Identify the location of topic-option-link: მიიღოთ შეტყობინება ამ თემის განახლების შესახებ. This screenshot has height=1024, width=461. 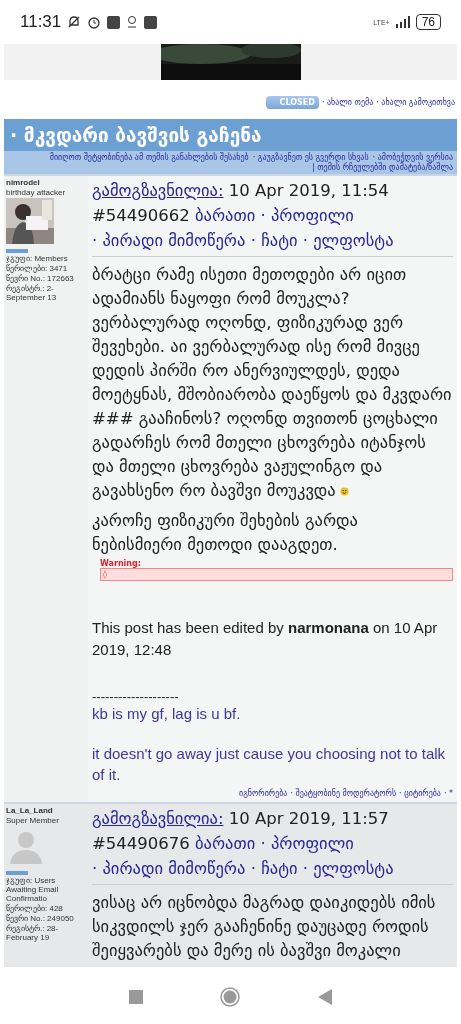
(149, 157).